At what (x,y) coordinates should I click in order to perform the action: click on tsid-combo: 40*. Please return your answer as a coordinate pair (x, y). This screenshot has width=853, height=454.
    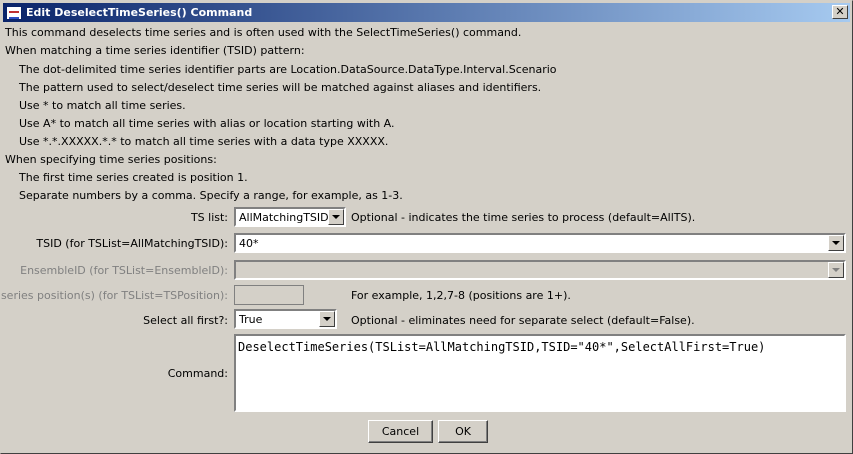
    Looking at the image, I should click on (540, 243).